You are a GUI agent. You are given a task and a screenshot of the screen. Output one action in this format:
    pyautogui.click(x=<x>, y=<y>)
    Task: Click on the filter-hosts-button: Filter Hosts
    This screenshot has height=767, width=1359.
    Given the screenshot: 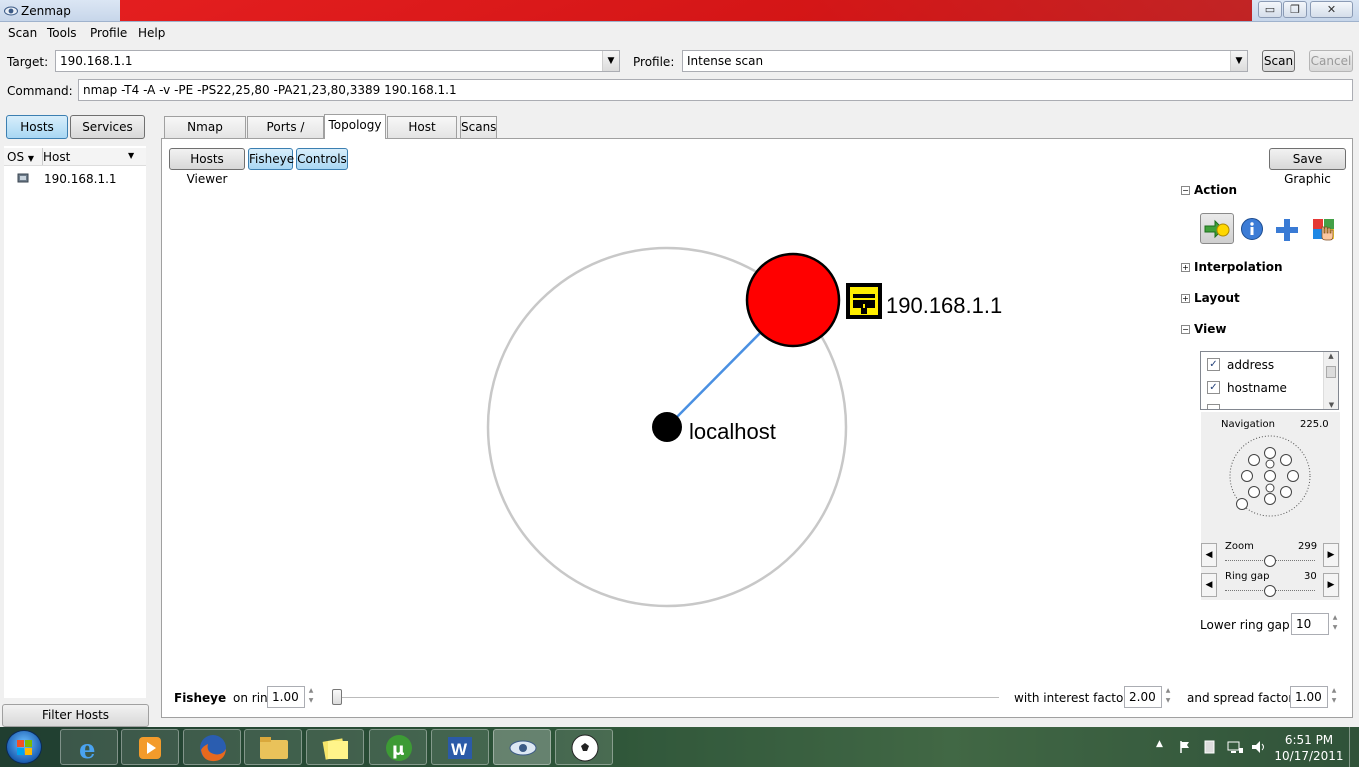 What is the action you would take?
    pyautogui.click(x=75, y=715)
    